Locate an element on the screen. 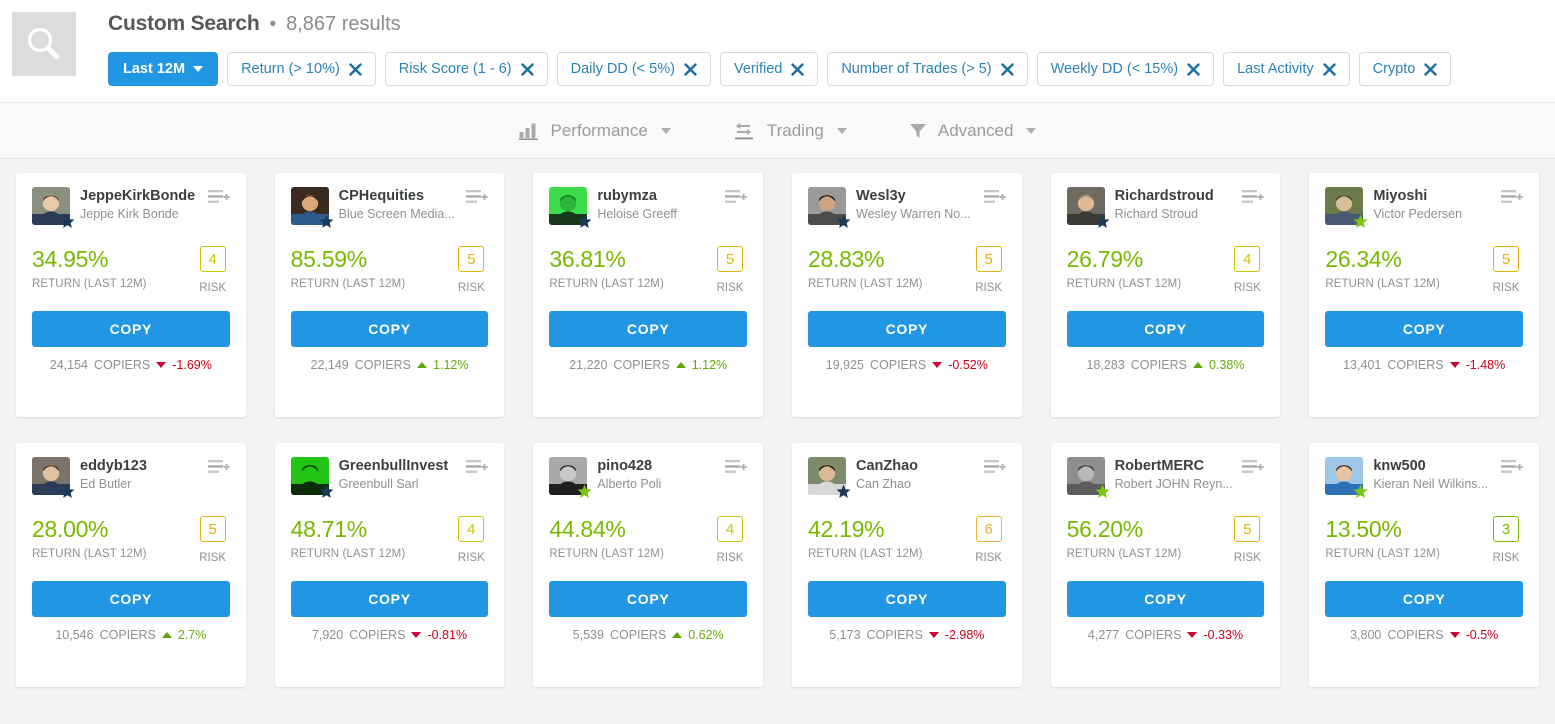 The image size is (1555, 724). trader-fullname: Heloise Greeff is located at coordinates (637, 214).